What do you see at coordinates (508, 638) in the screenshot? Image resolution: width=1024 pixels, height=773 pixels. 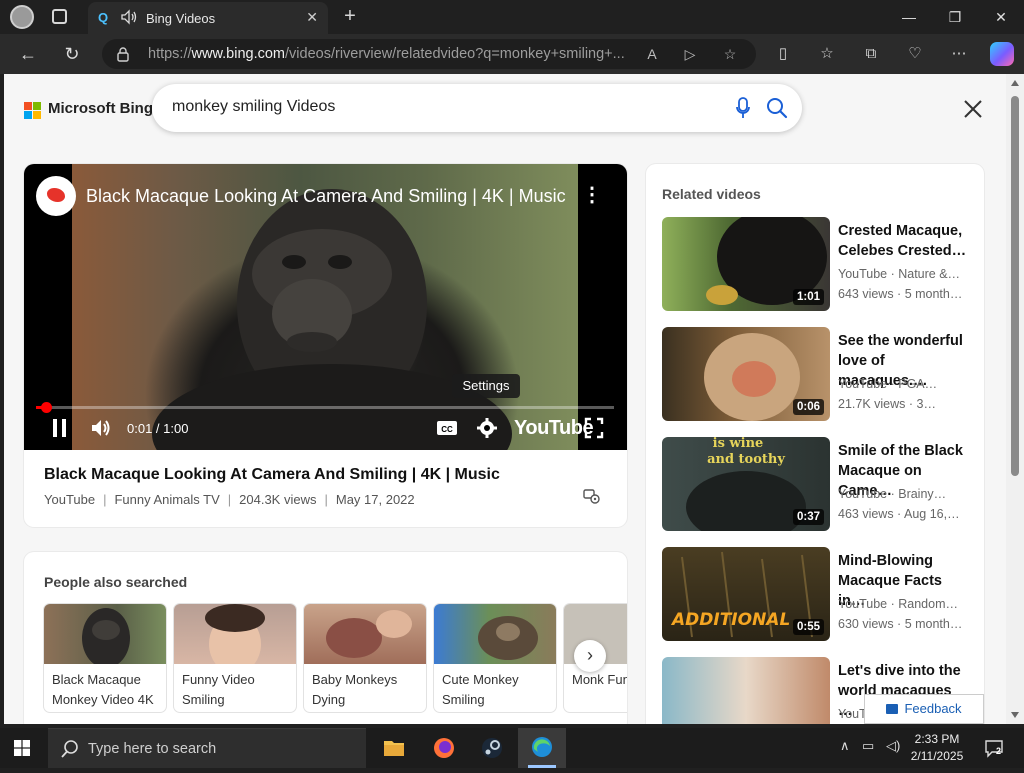 I see `cute-monkey-thumb-image` at bounding box center [508, 638].